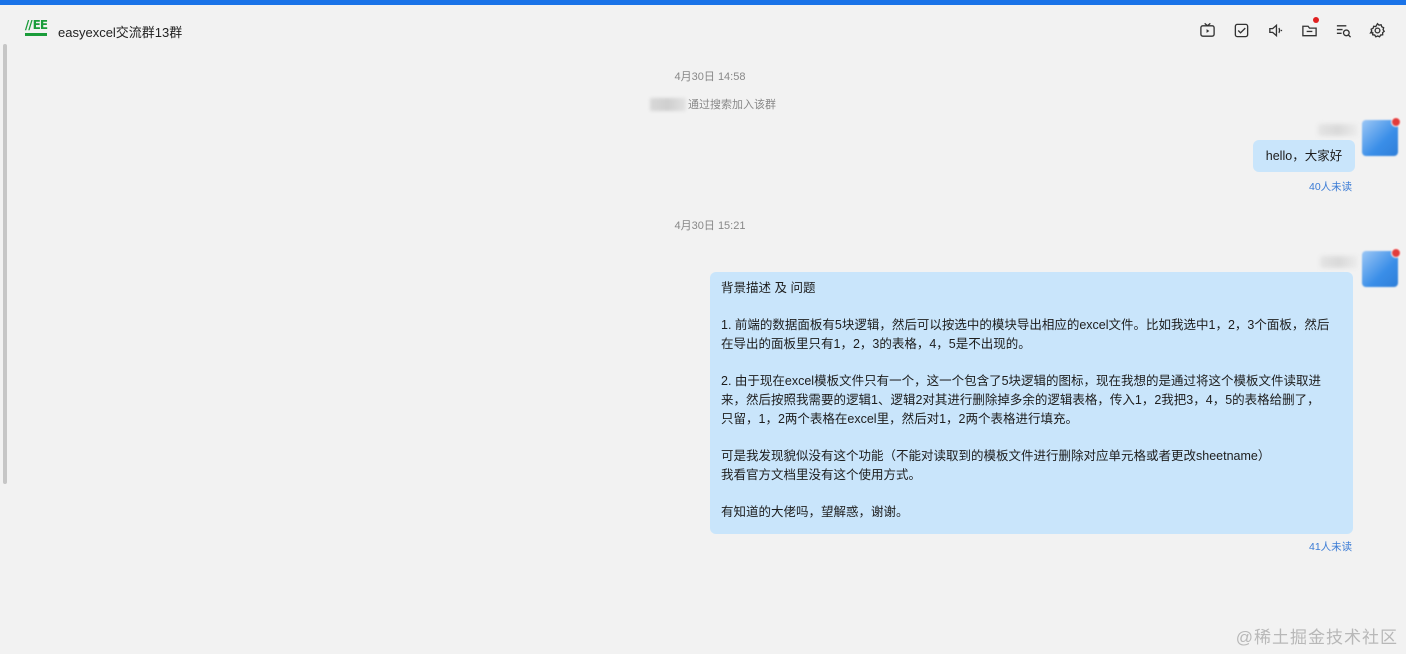 This screenshot has height=654, width=1406. What do you see at coordinates (1330, 186) in the screenshot?
I see `unread-count: 40人未读` at bounding box center [1330, 186].